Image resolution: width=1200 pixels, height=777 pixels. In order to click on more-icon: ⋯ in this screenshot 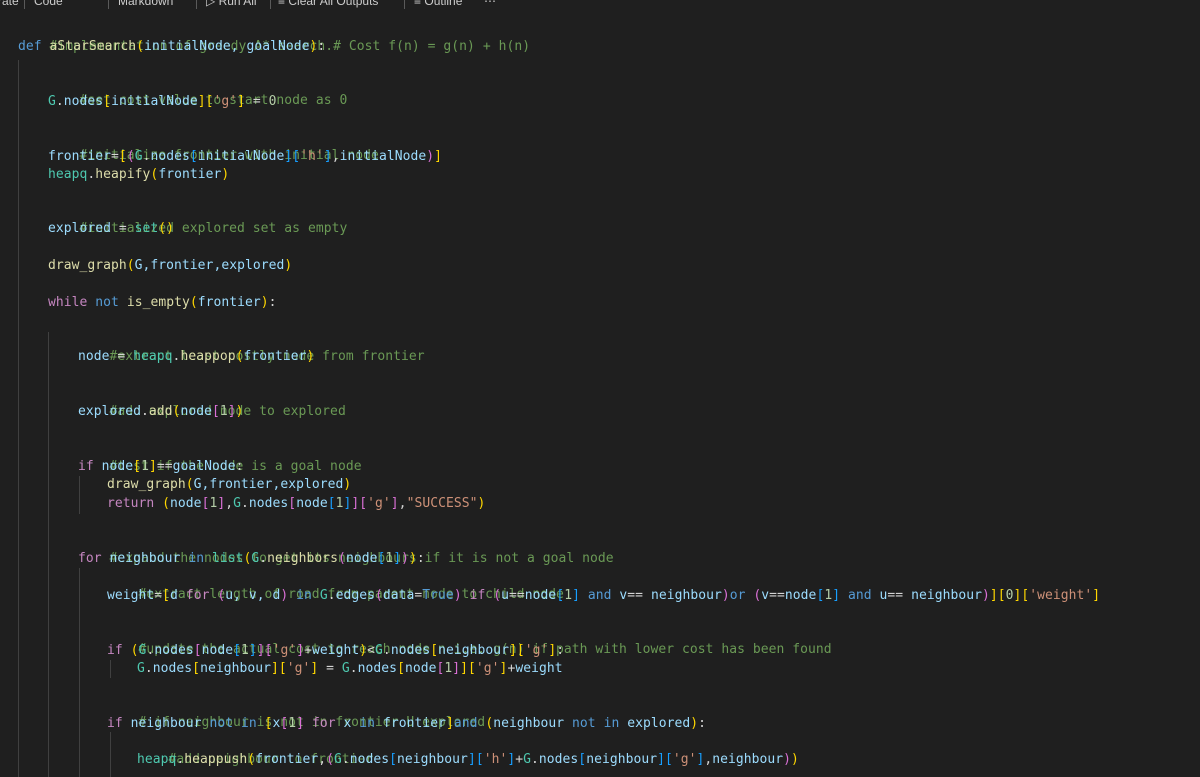, I will do `click(490, 4)`.